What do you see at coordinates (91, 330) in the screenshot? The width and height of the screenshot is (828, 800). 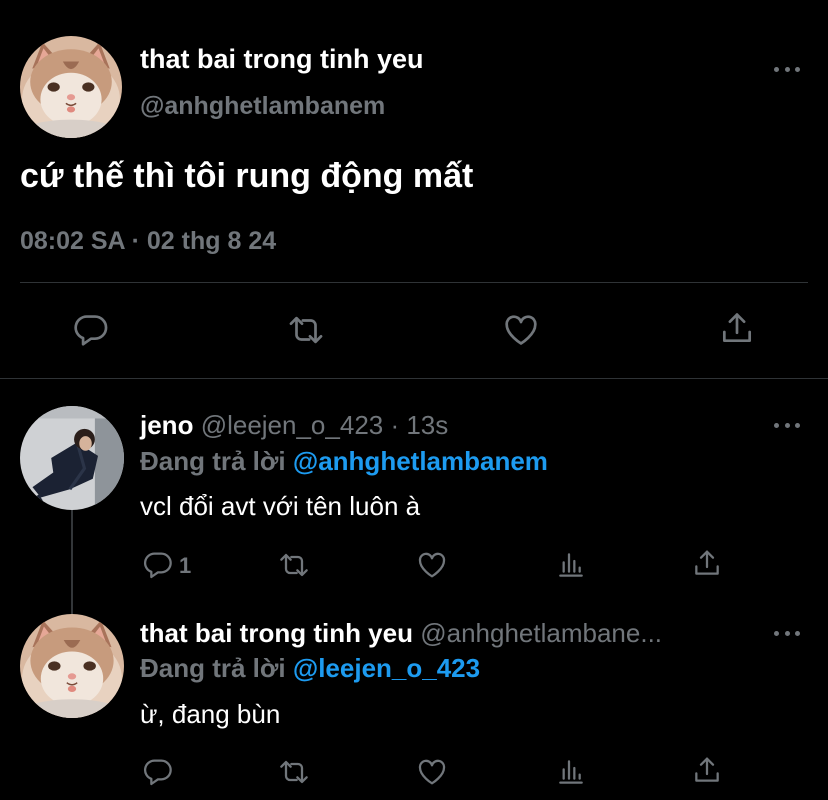 I see `main-reply-icon` at bounding box center [91, 330].